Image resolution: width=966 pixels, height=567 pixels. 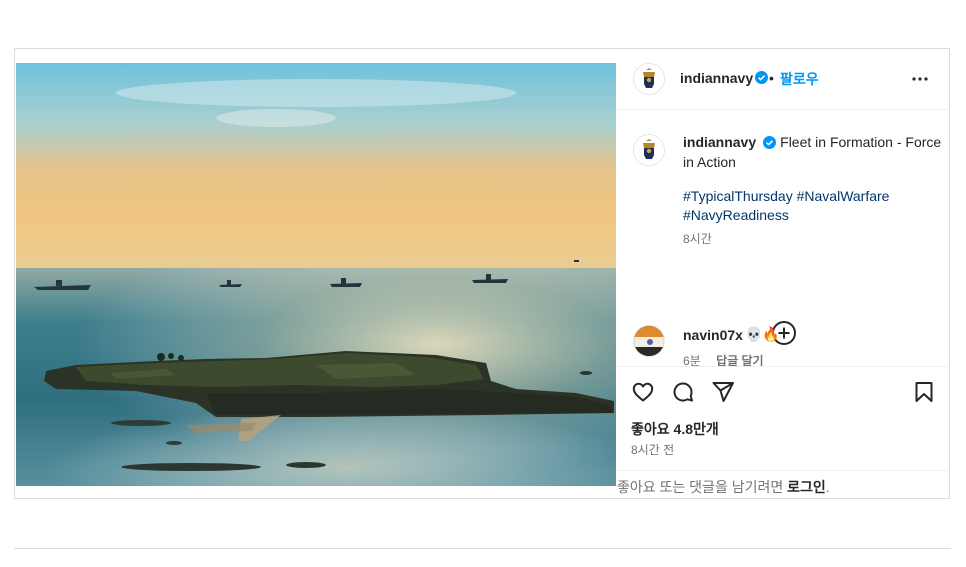 What do you see at coordinates (799, 79) in the screenshot?
I see `follow-button: 팔로우` at bounding box center [799, 79].